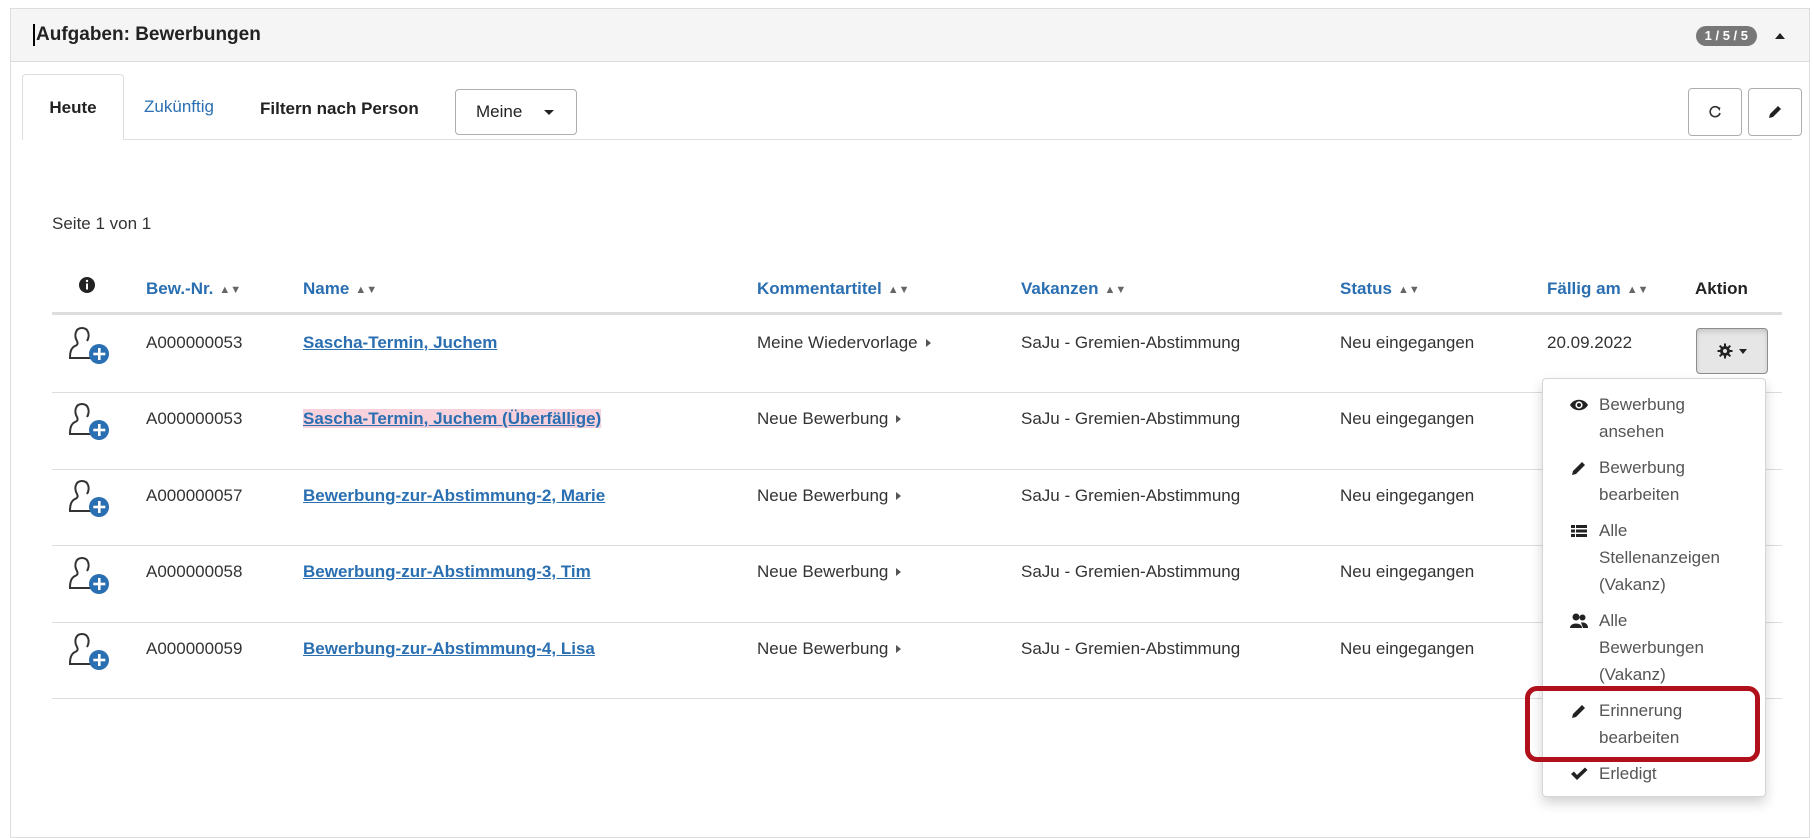 The height and width of the screenshot is (838, 1814). What do you see at coordinates (87, 285) in the screenshot?
I see `info-circle-icon` at bounding box center [87, 285].